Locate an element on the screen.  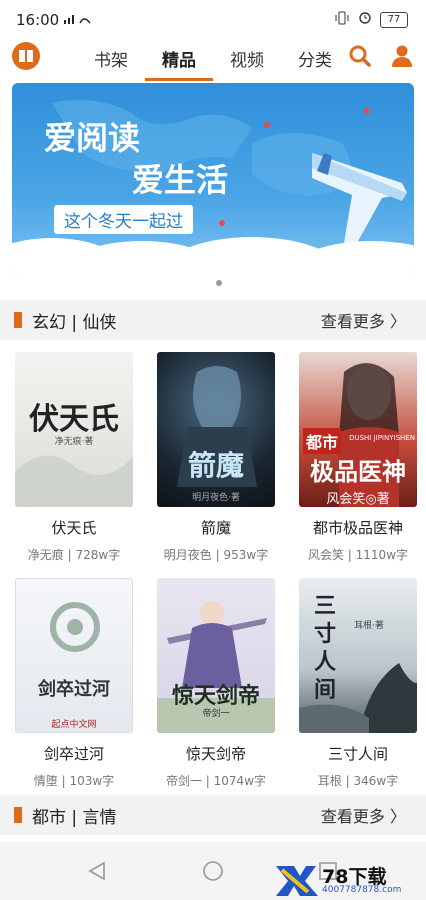
book-meta: 帝剑一 | 1074w字 is located at coordinates (216, 781).